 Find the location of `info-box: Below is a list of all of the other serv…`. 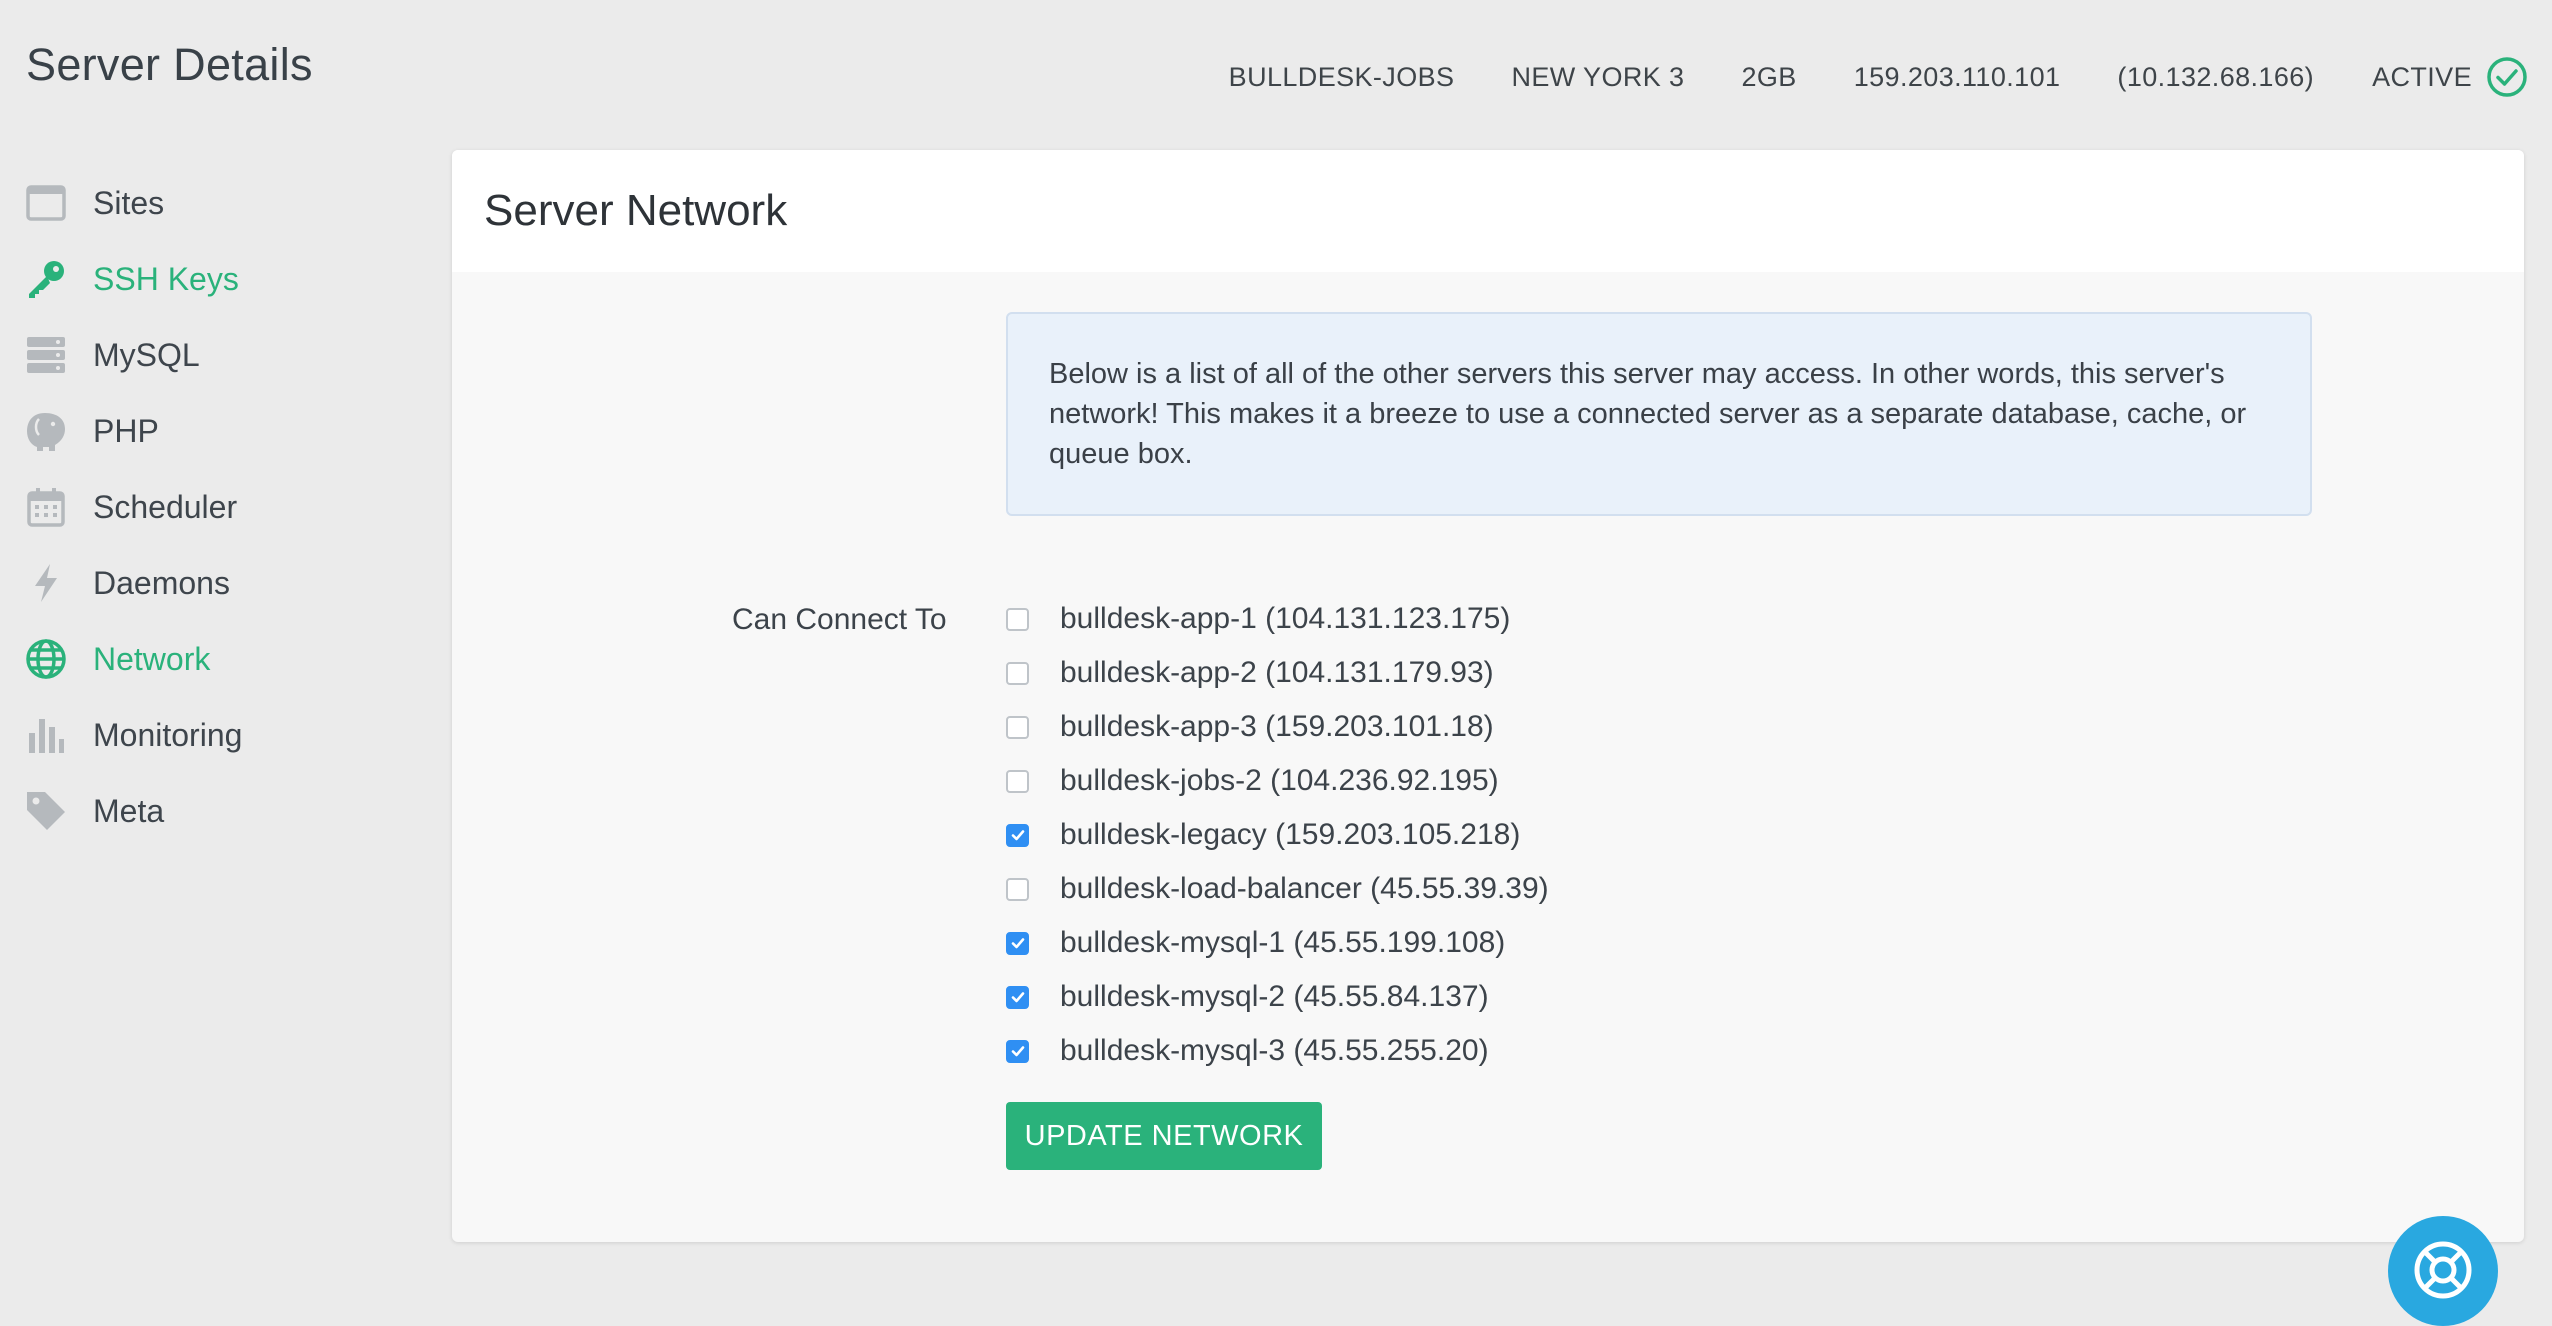

info-box: Below is a list of all of the other serv… is located at coordinates (1659, 414).